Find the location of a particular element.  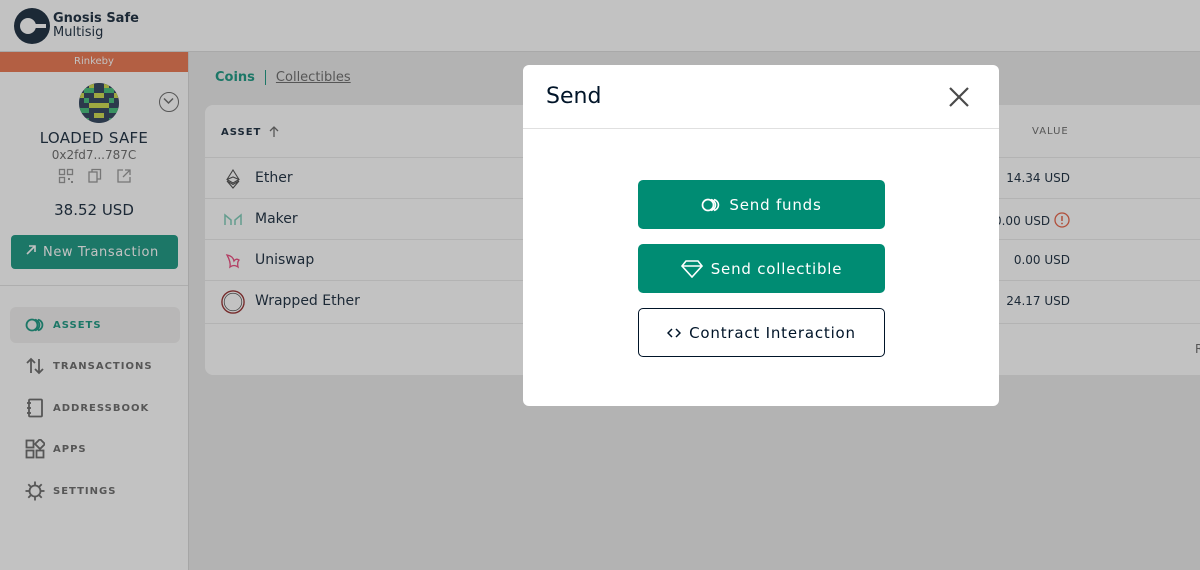

modal-divider is located at coordinates (761, 128).